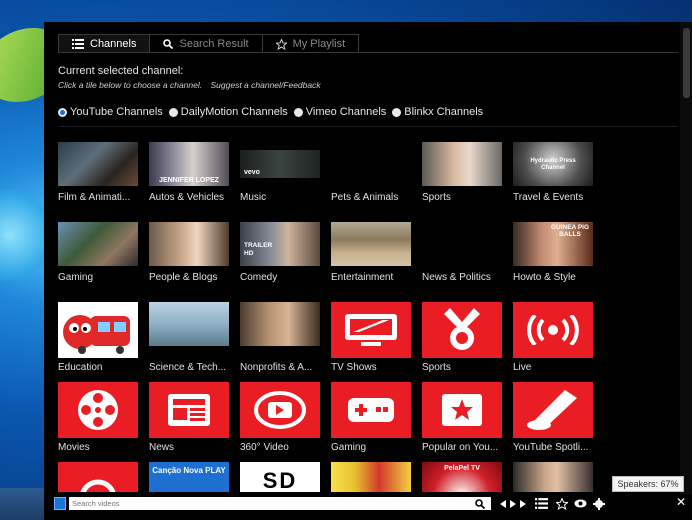 The image size is (692, 520). What do you see at coordinates (681, 502) in the screenshot?
I see `close-icon: ✕` at bounding box center [681, 502].